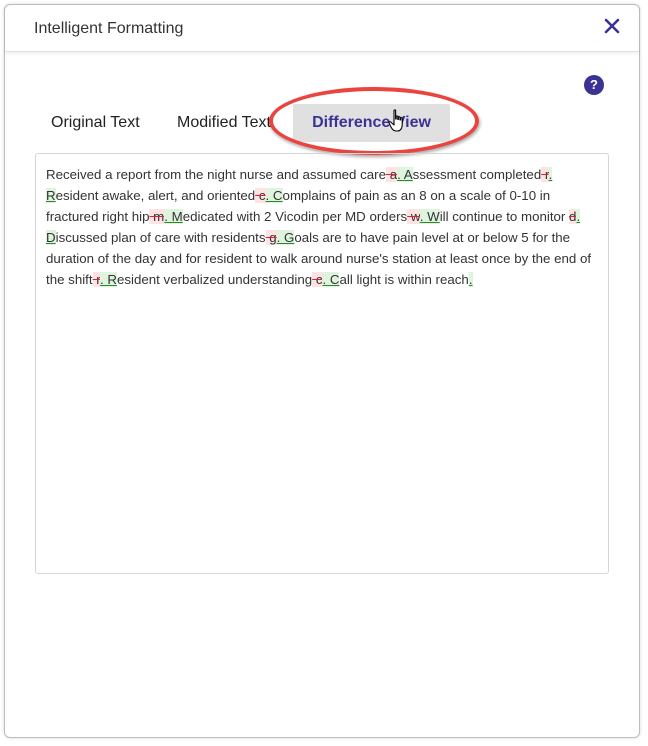  I want to click on help-icon: ?, so click(594, 85).